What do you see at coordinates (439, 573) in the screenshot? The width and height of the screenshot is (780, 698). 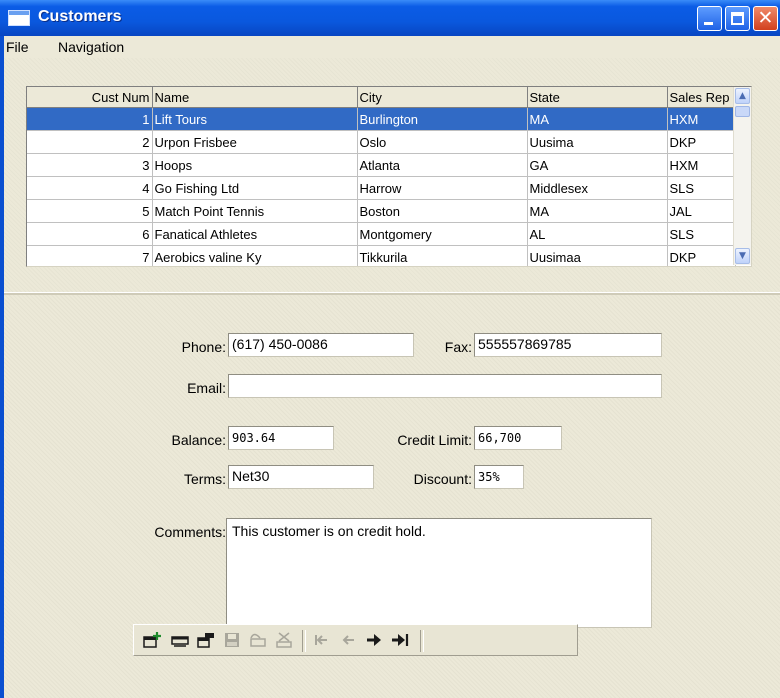 I see `comments-editor: This customer is on credit hold.` at bounding box center [439, 573].